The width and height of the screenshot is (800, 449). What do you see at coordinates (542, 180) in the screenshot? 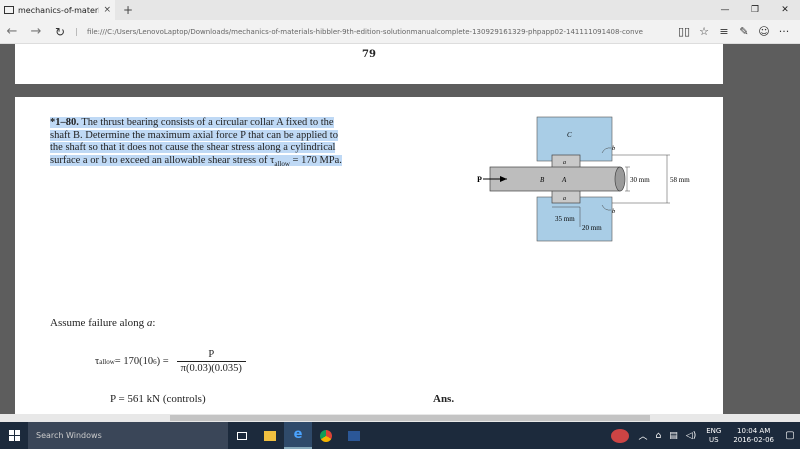
I see `label-b: B` at bounding box center [542, 180].